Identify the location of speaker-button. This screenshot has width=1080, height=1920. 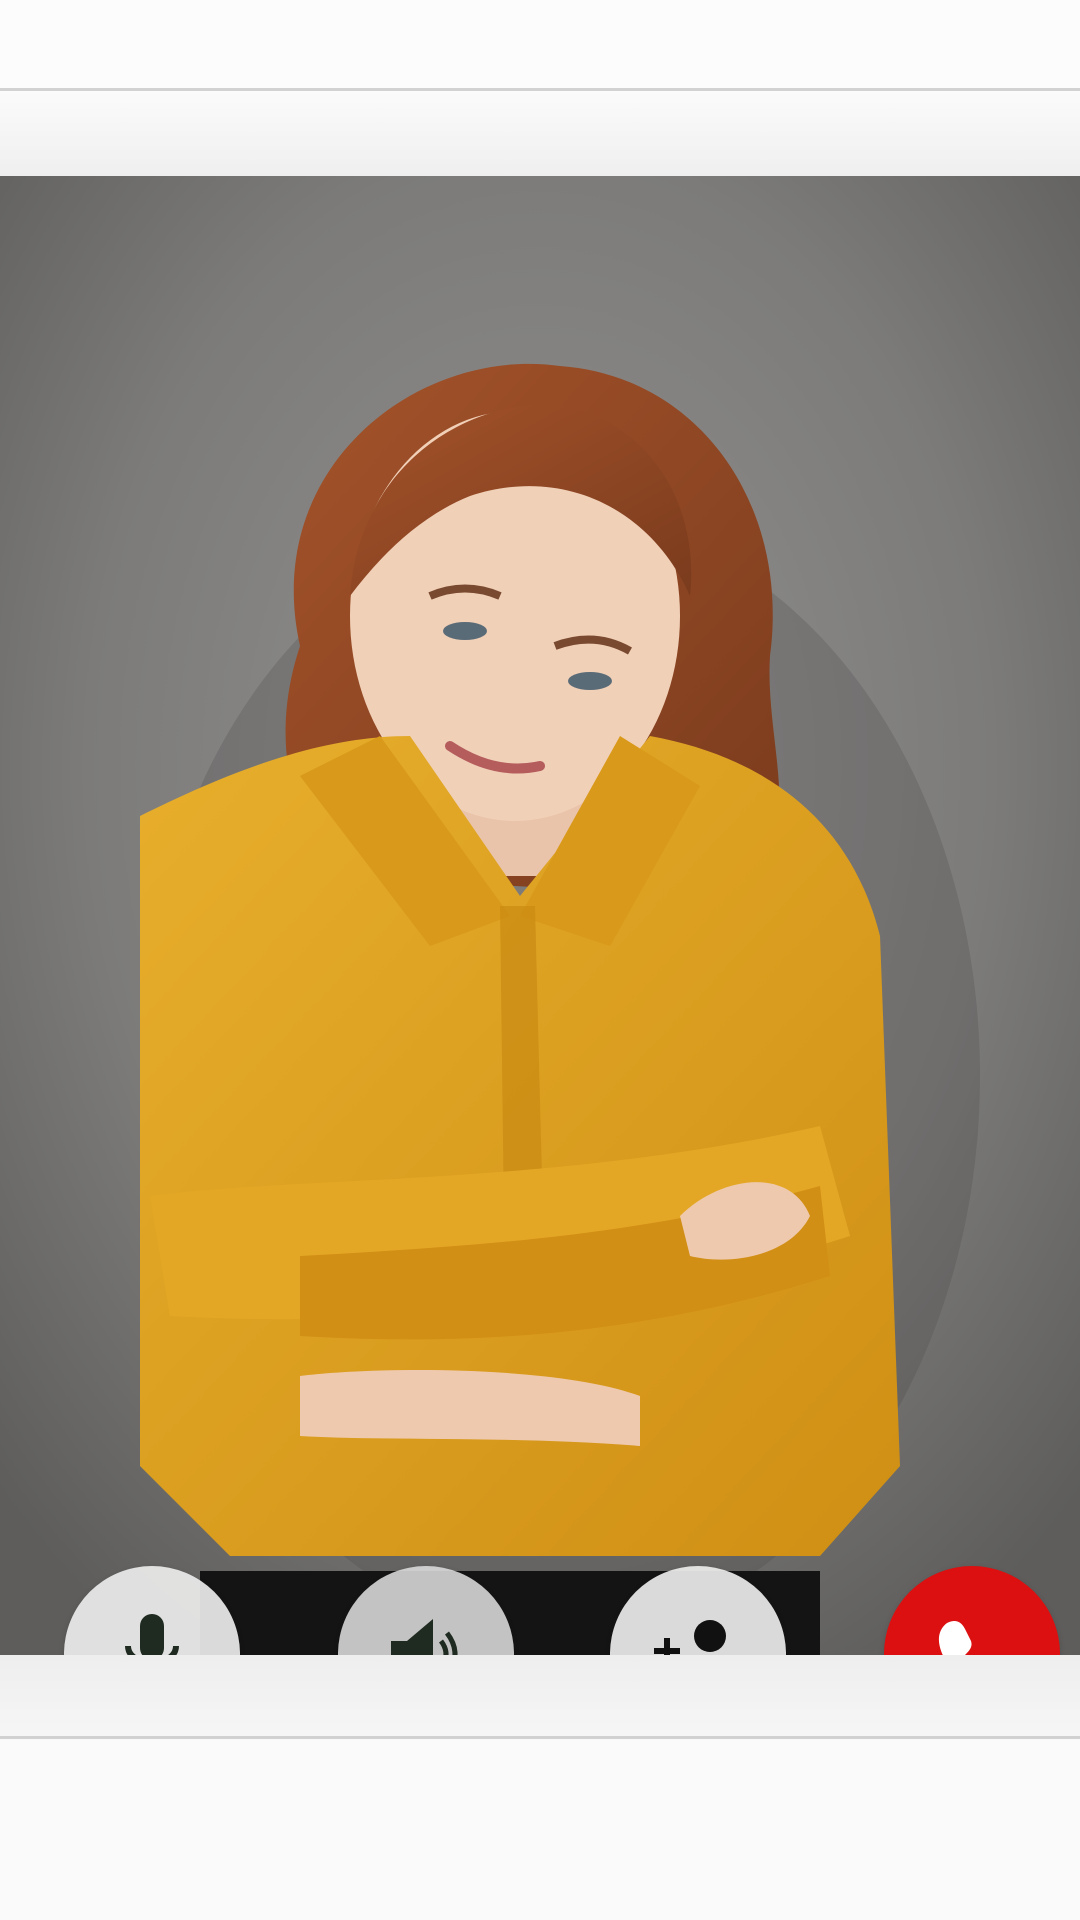
(426, 1610).